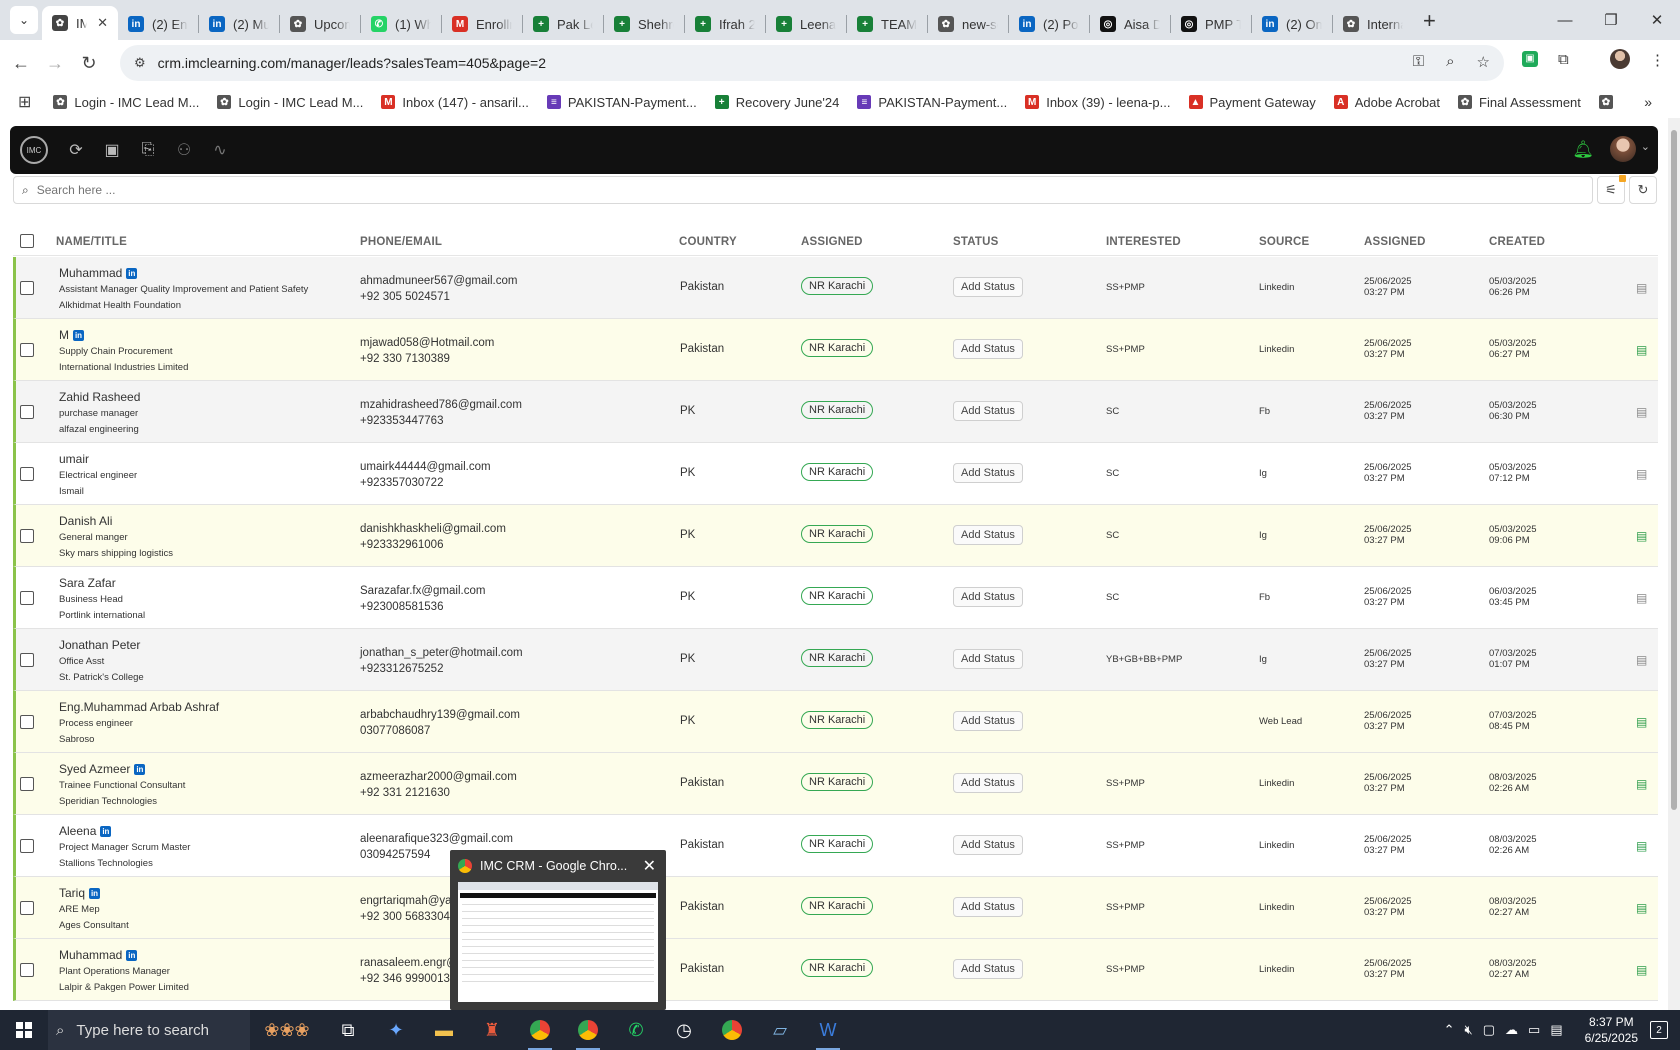 The width and height of the screenshot is (1680, 1050). Describe the element at coordinates (1674, 470) in the screenshot. I see `scrollbar-thumb` at that location.